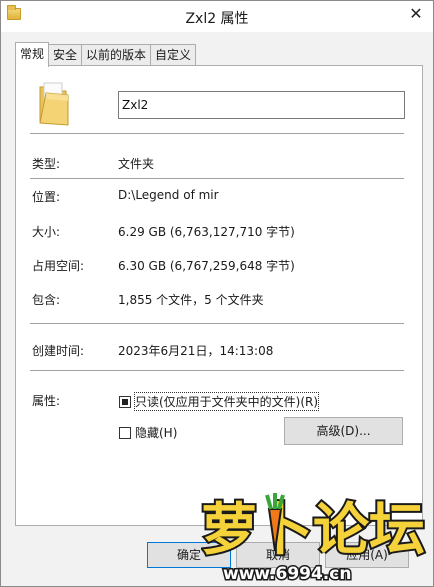  I want to click on contains-label: 包含:, so click(46, 300).